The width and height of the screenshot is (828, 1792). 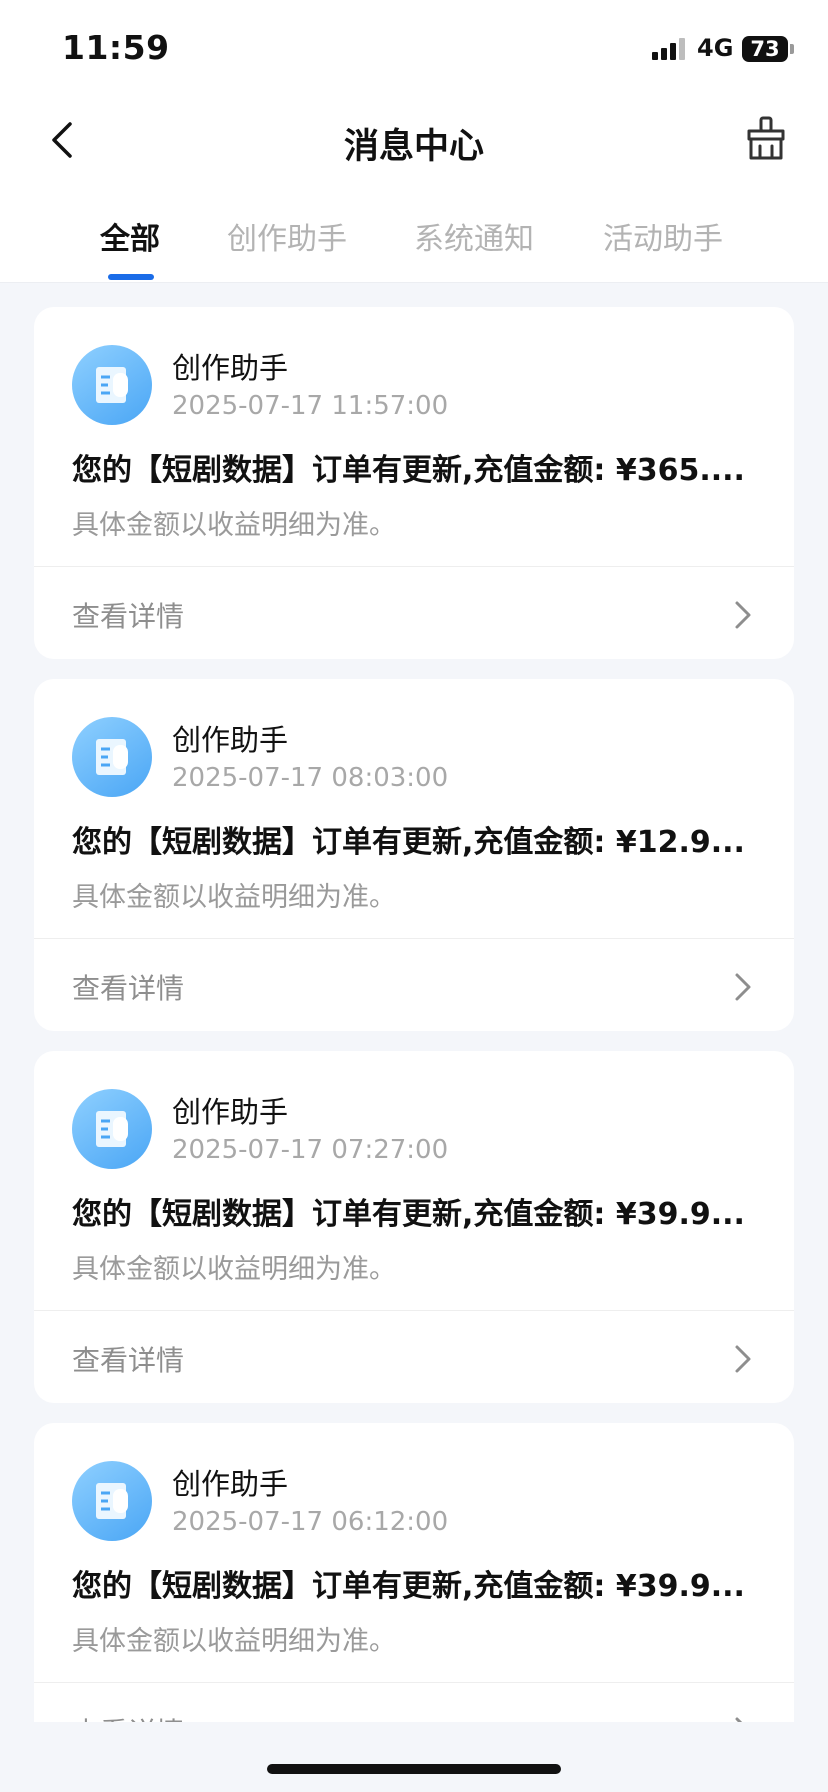 What do you see at coordinates (116, 47) in the screenshot?
I see `status-time: 11:59` at bounding box center [116, 47].